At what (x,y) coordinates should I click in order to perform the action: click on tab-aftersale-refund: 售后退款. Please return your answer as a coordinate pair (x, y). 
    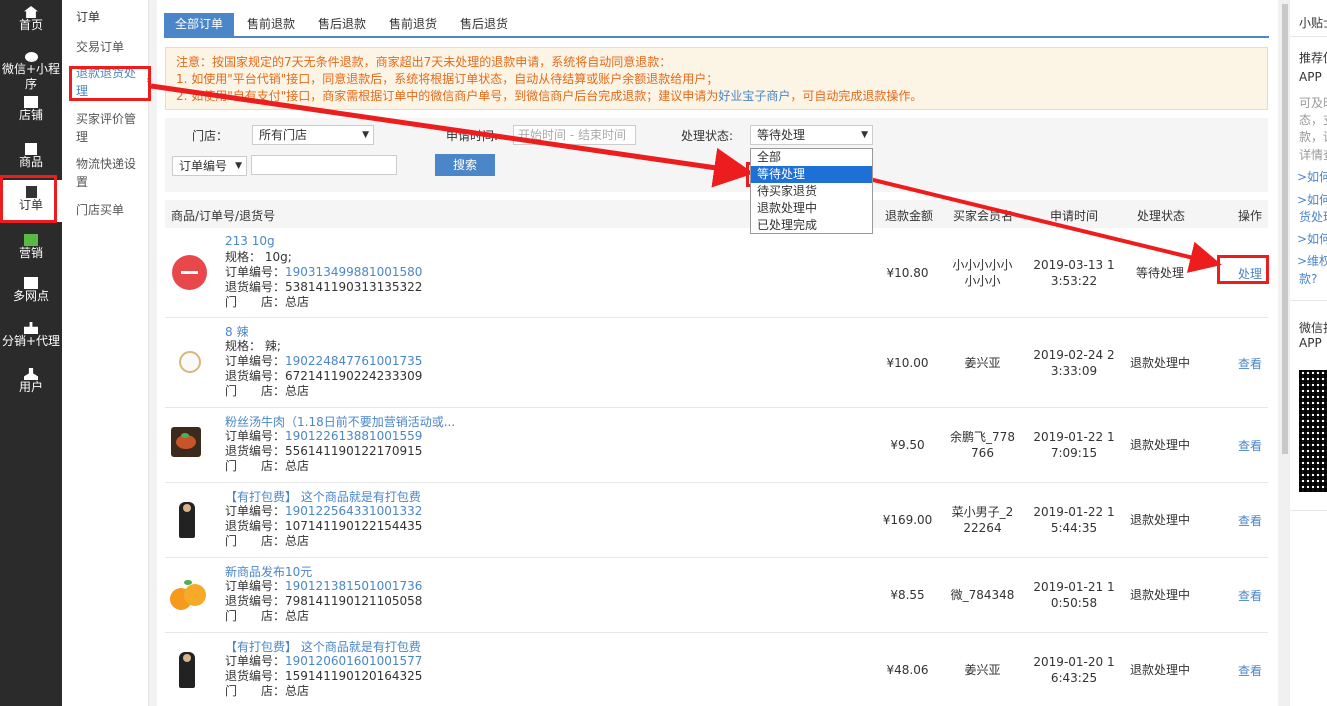
    Looking at the image, I should click on (342, 24).